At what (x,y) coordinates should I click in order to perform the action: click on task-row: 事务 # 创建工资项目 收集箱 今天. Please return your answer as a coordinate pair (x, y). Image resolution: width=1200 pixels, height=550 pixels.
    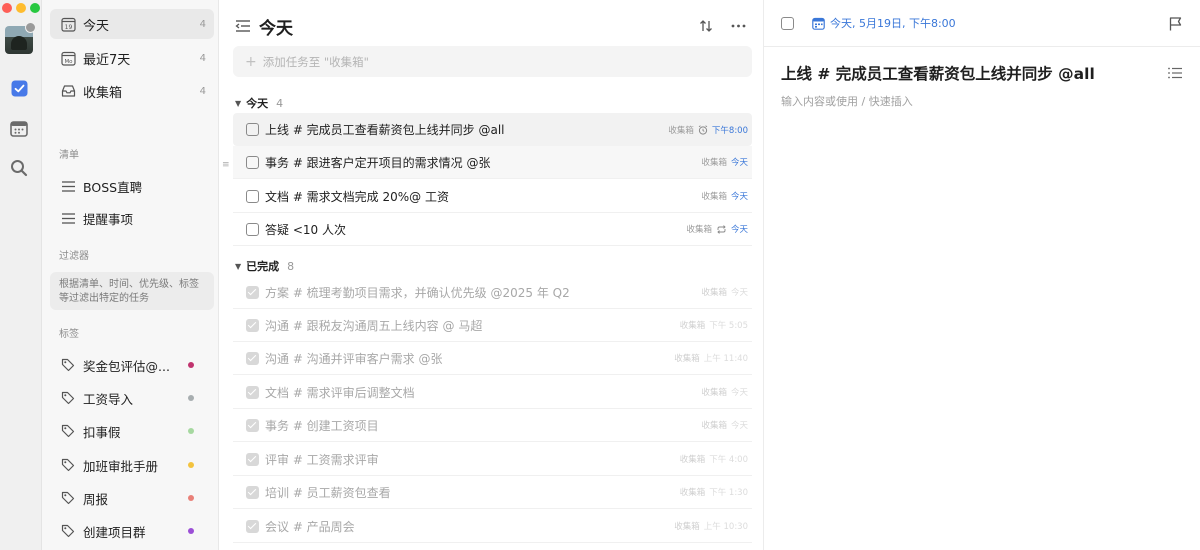
    Looking at the image, I should click on (492, 425).